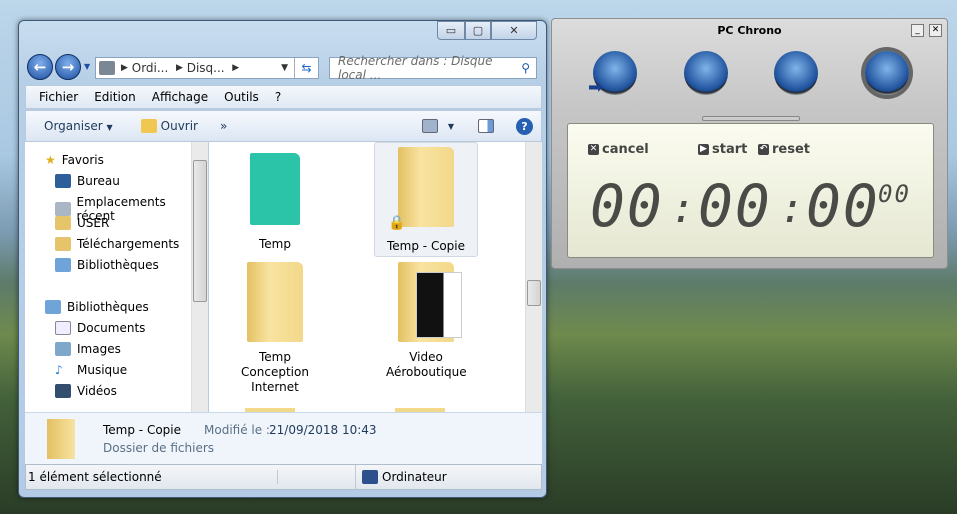 This screenshot has height=514, width=957. What do you see at coordinates (414, 477) in the screenshot?
I see `status-location: Ordinateur` at bounding box center [414, 477].